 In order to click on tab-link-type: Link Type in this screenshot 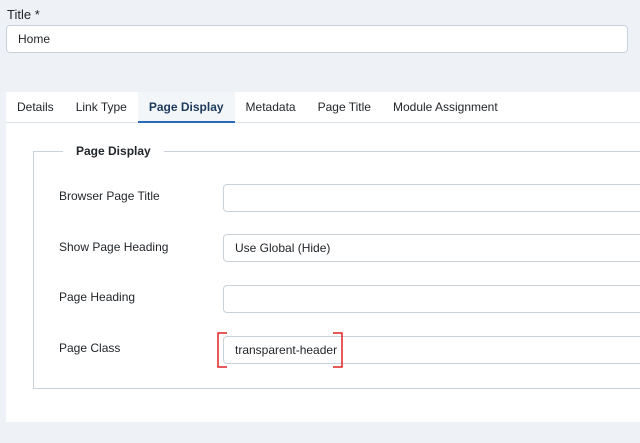, I will do `click(101, 107)`.